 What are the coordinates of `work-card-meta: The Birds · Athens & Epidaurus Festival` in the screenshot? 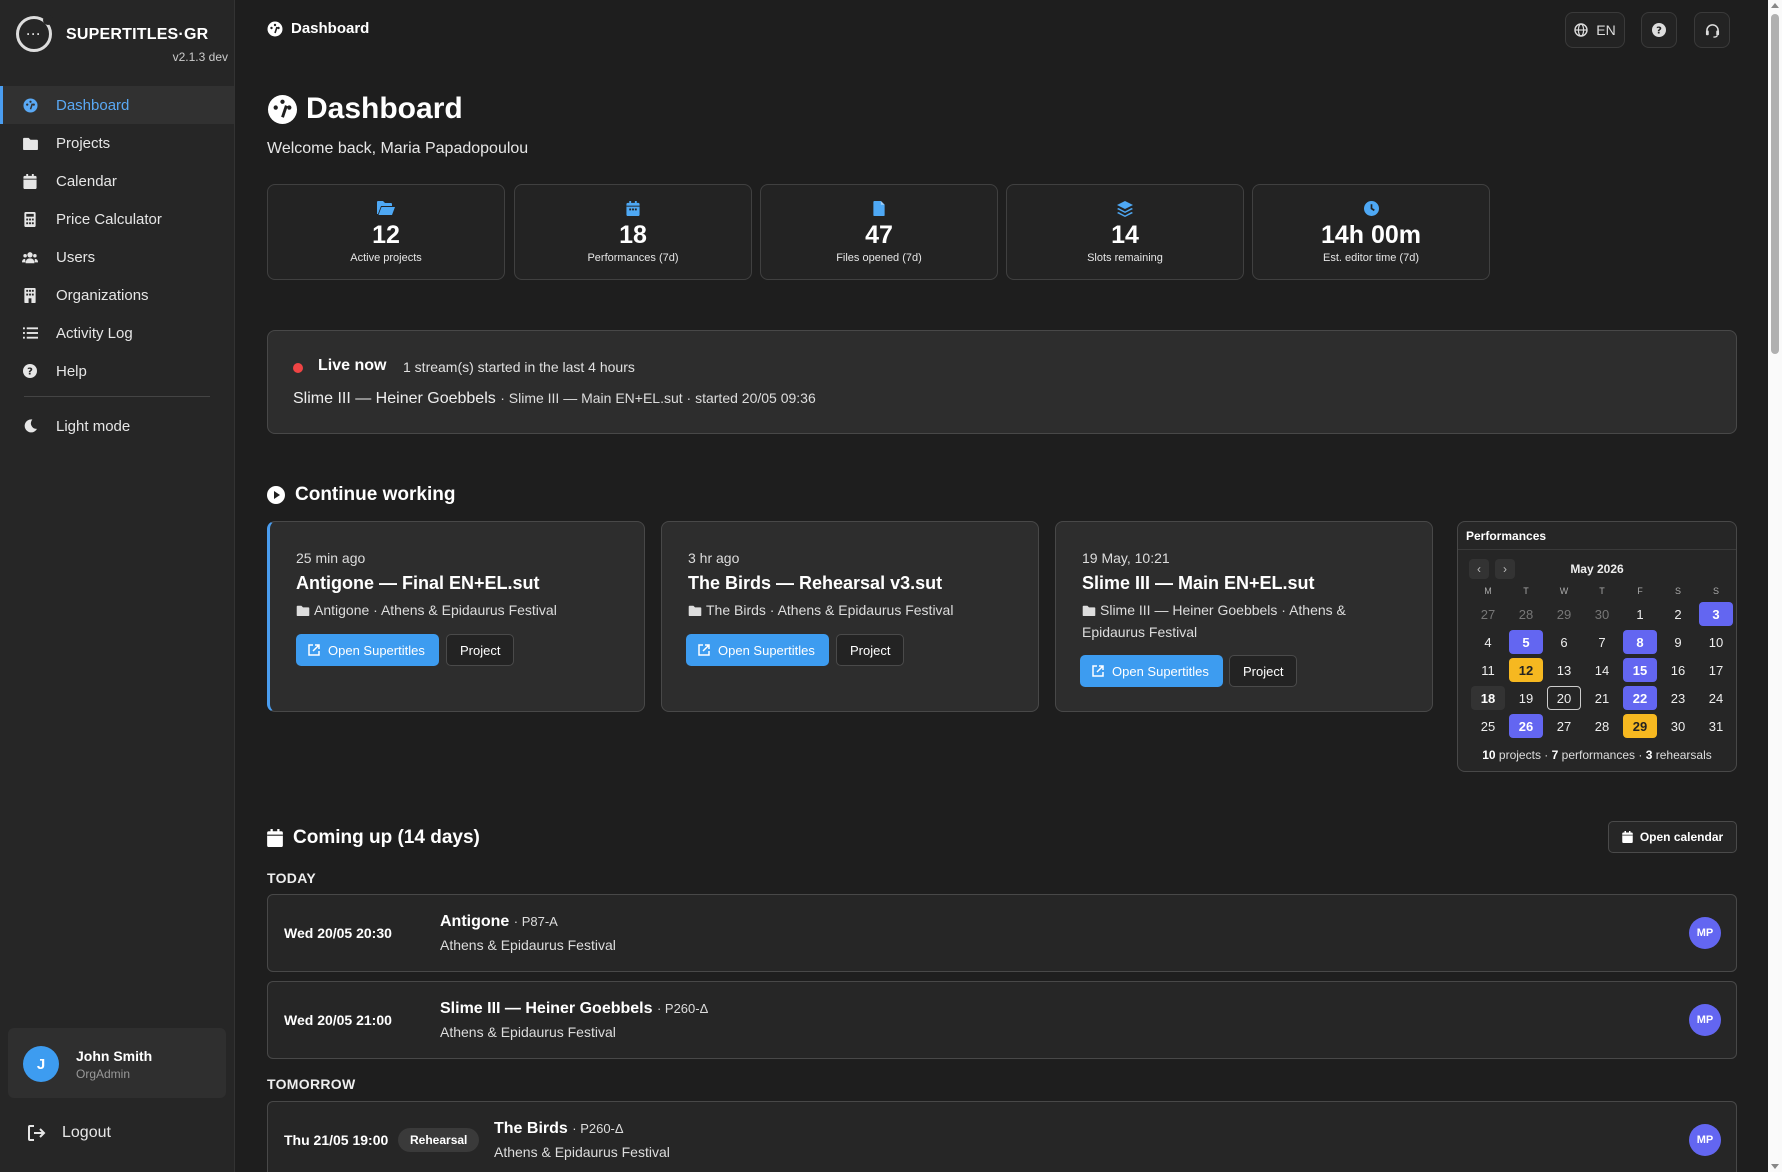 It's located at (853, 611).